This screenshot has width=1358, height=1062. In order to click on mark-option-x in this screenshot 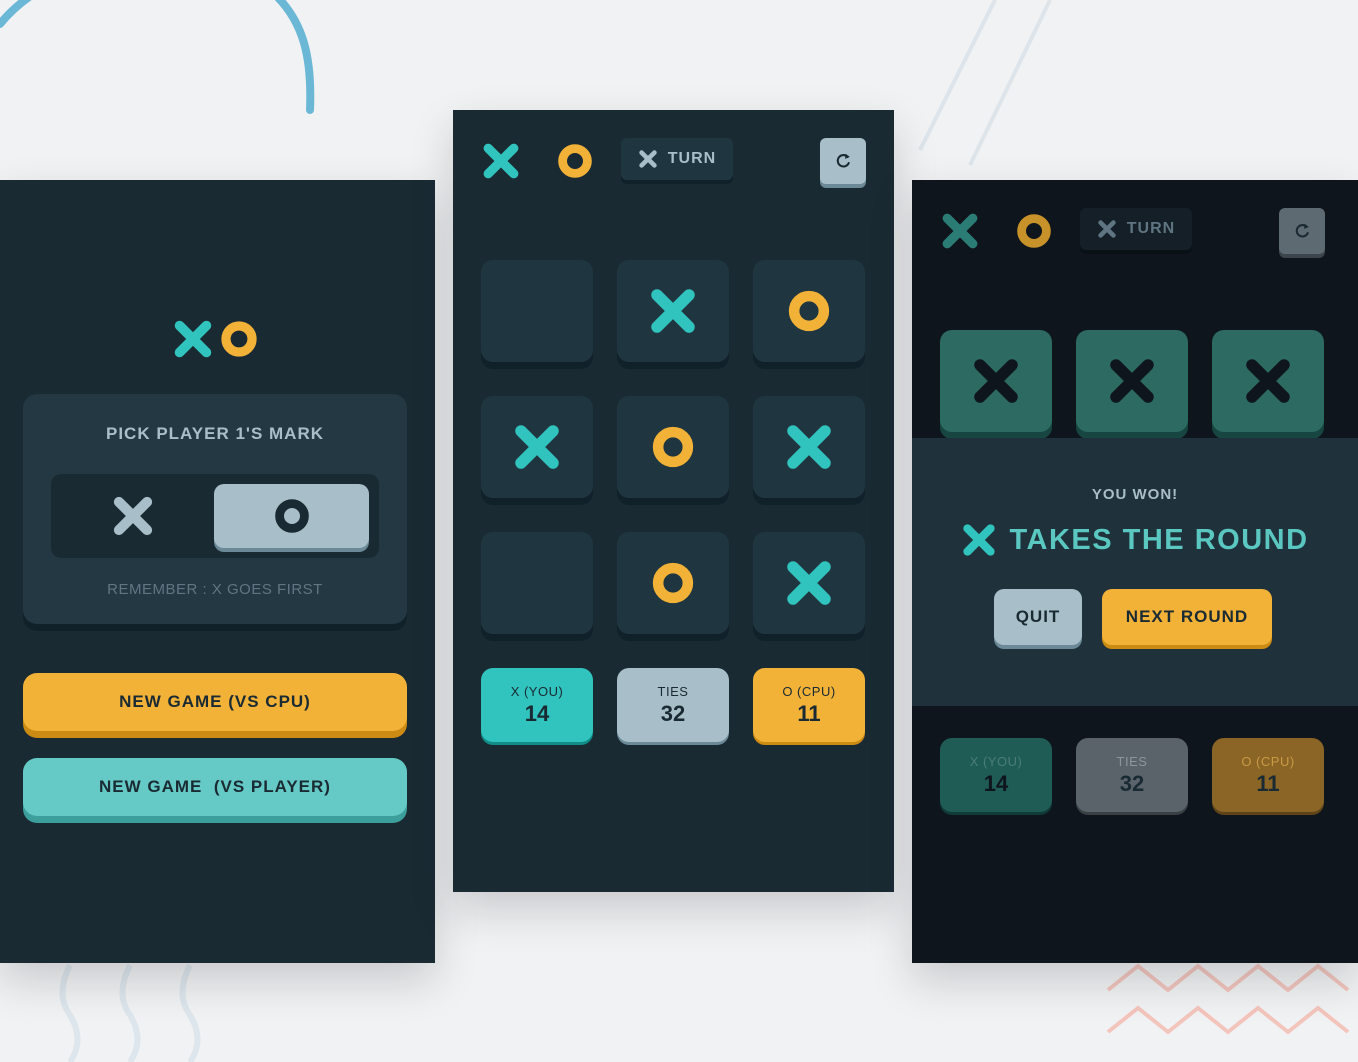, I will do `click(133, 516)`.